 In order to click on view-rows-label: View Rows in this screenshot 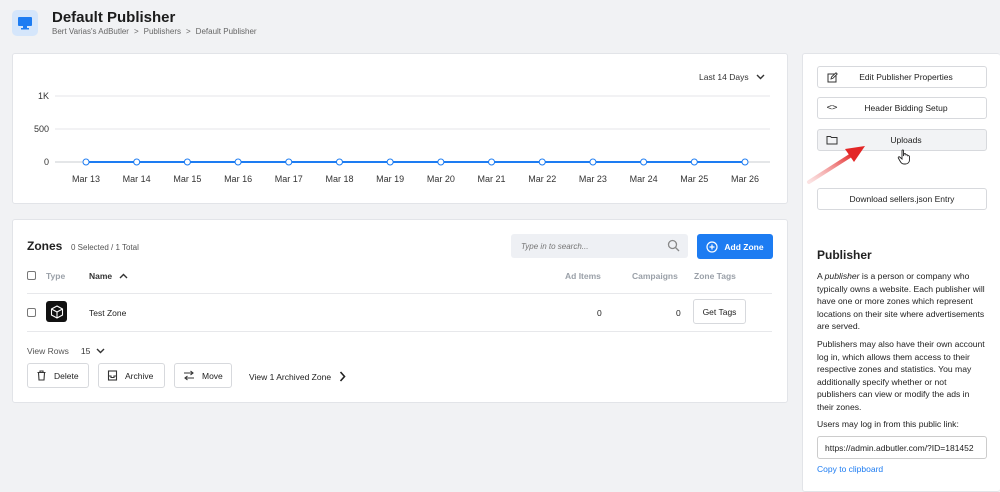, I will do `click(48, 351)`.